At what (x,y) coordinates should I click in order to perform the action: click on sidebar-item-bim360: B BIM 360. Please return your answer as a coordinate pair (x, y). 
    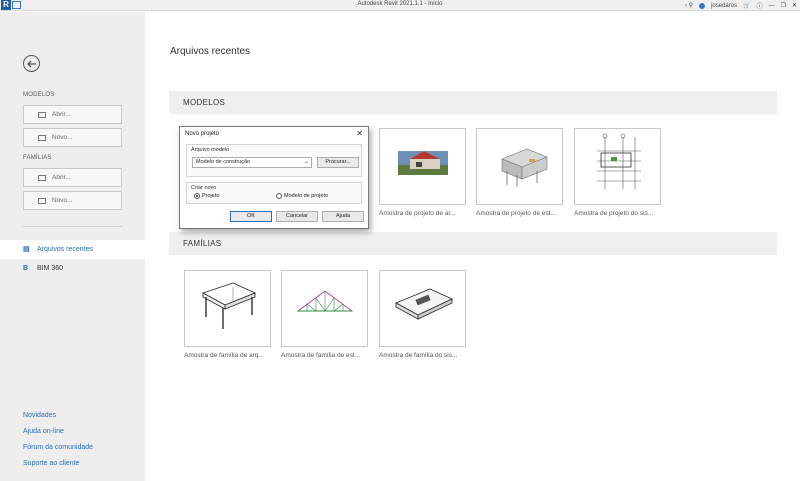
    Looking at the image, I should click on (72, 268).